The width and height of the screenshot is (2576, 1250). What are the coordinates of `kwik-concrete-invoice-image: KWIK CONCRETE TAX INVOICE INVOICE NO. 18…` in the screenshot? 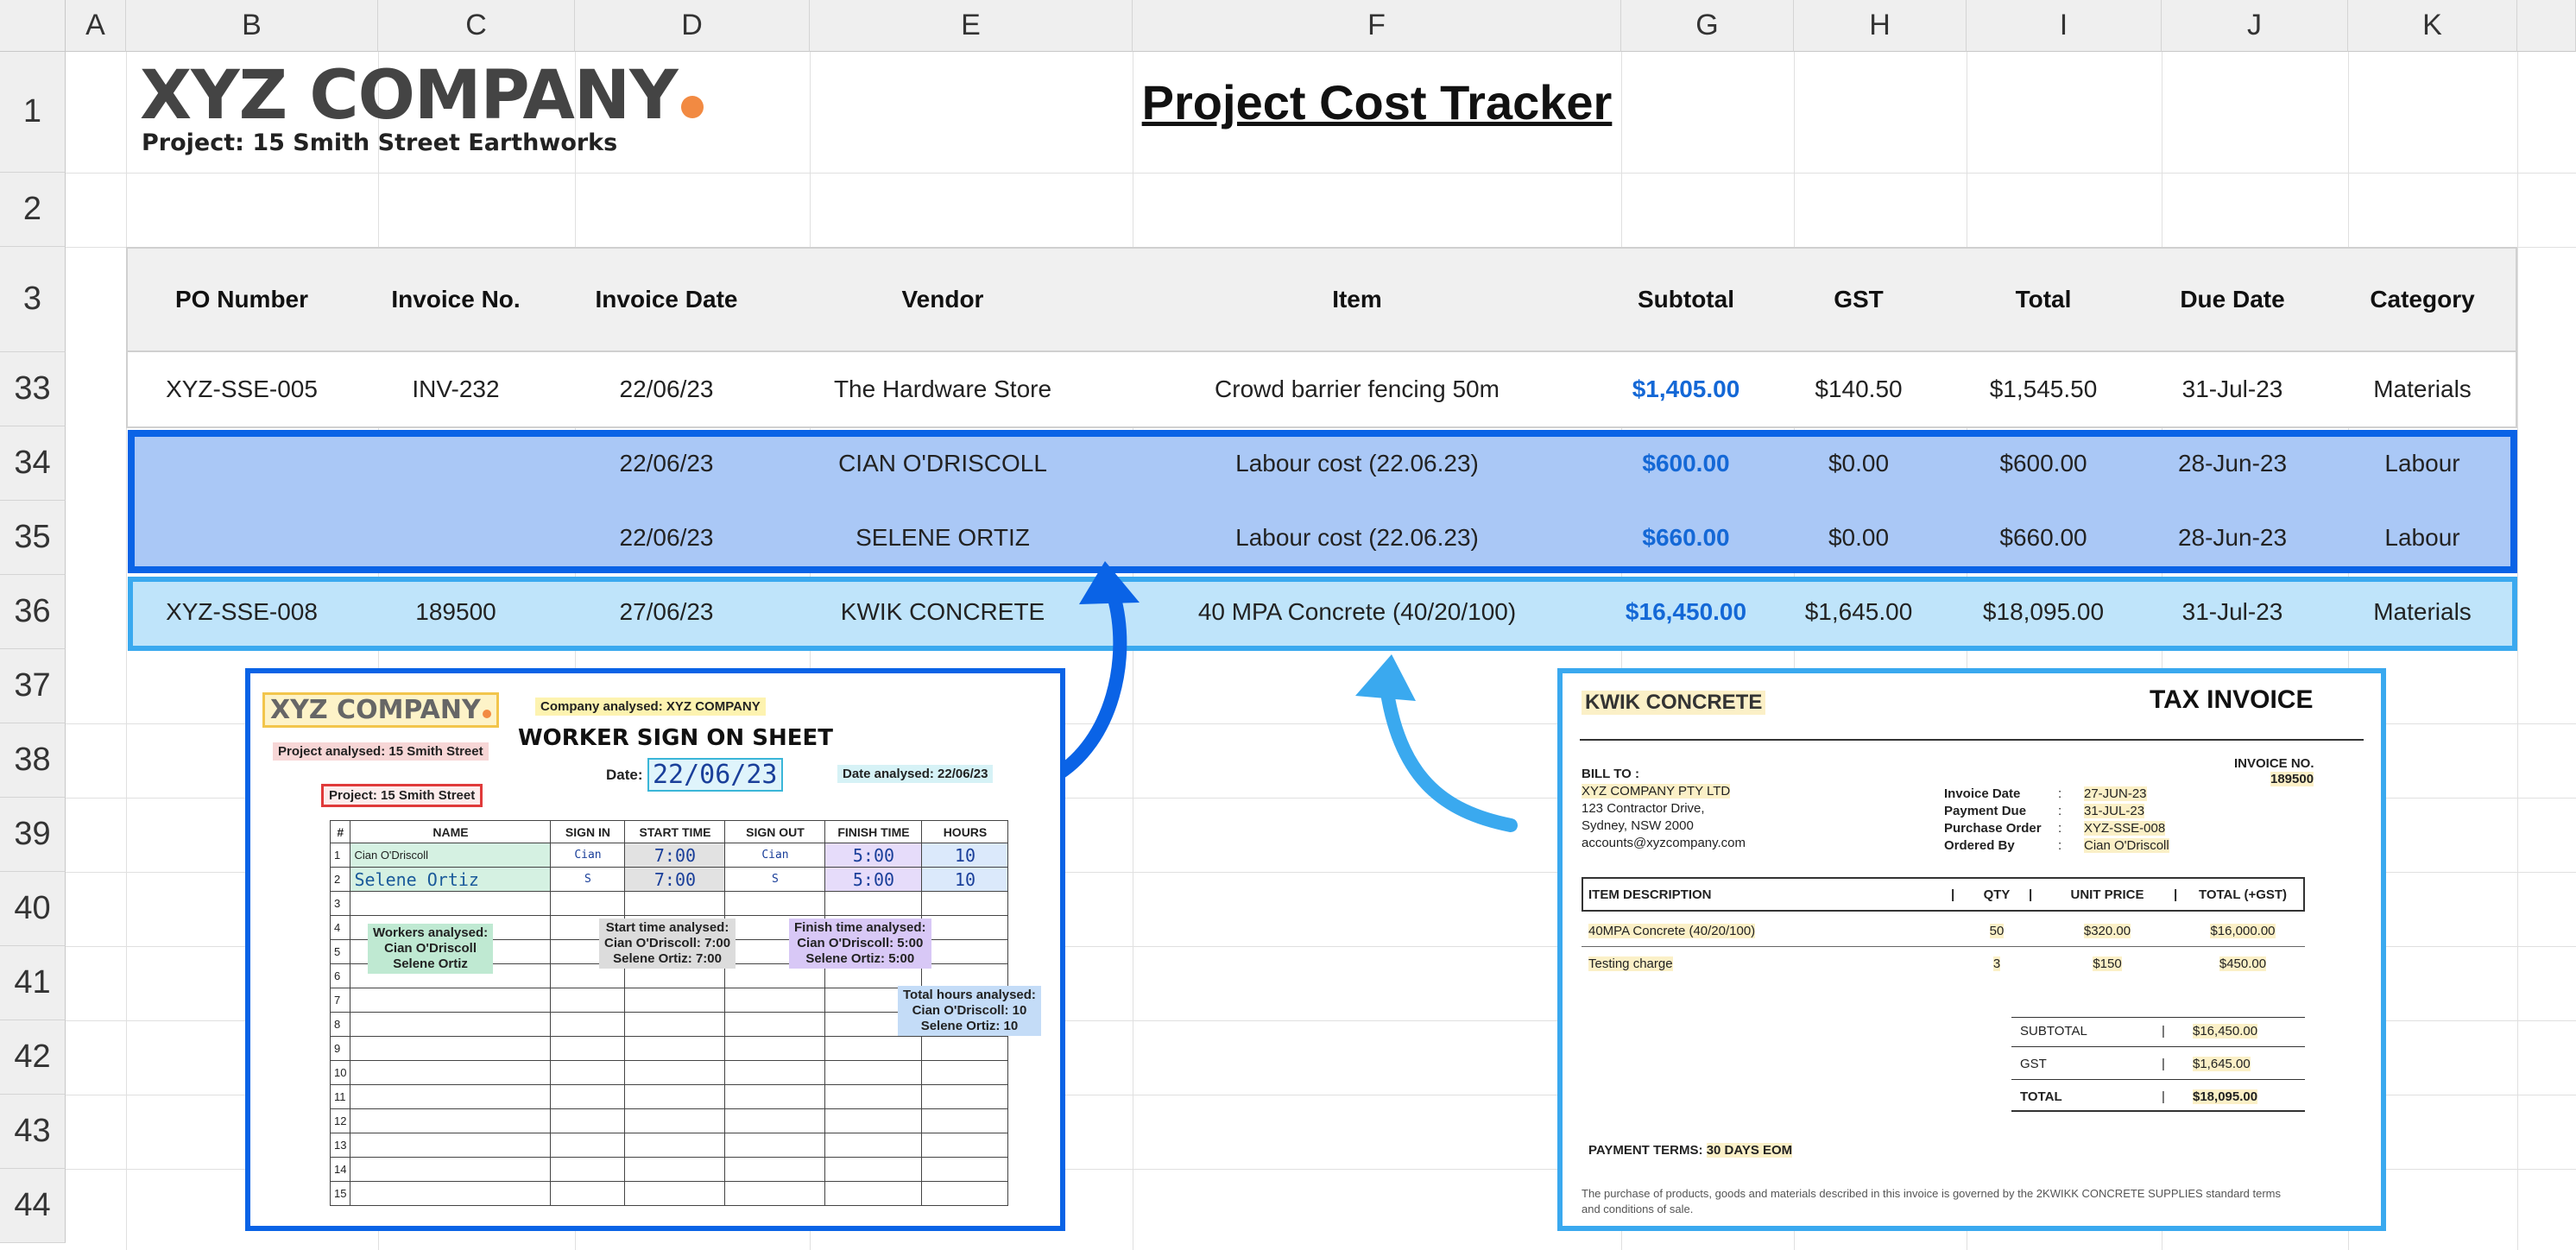 It's located at (1971, 950).